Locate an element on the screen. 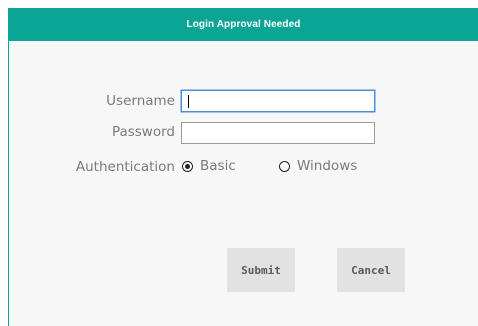 This screenshot has width=478, height=326. auth-radio-basic: Basic is located at coordinates (209, 166).